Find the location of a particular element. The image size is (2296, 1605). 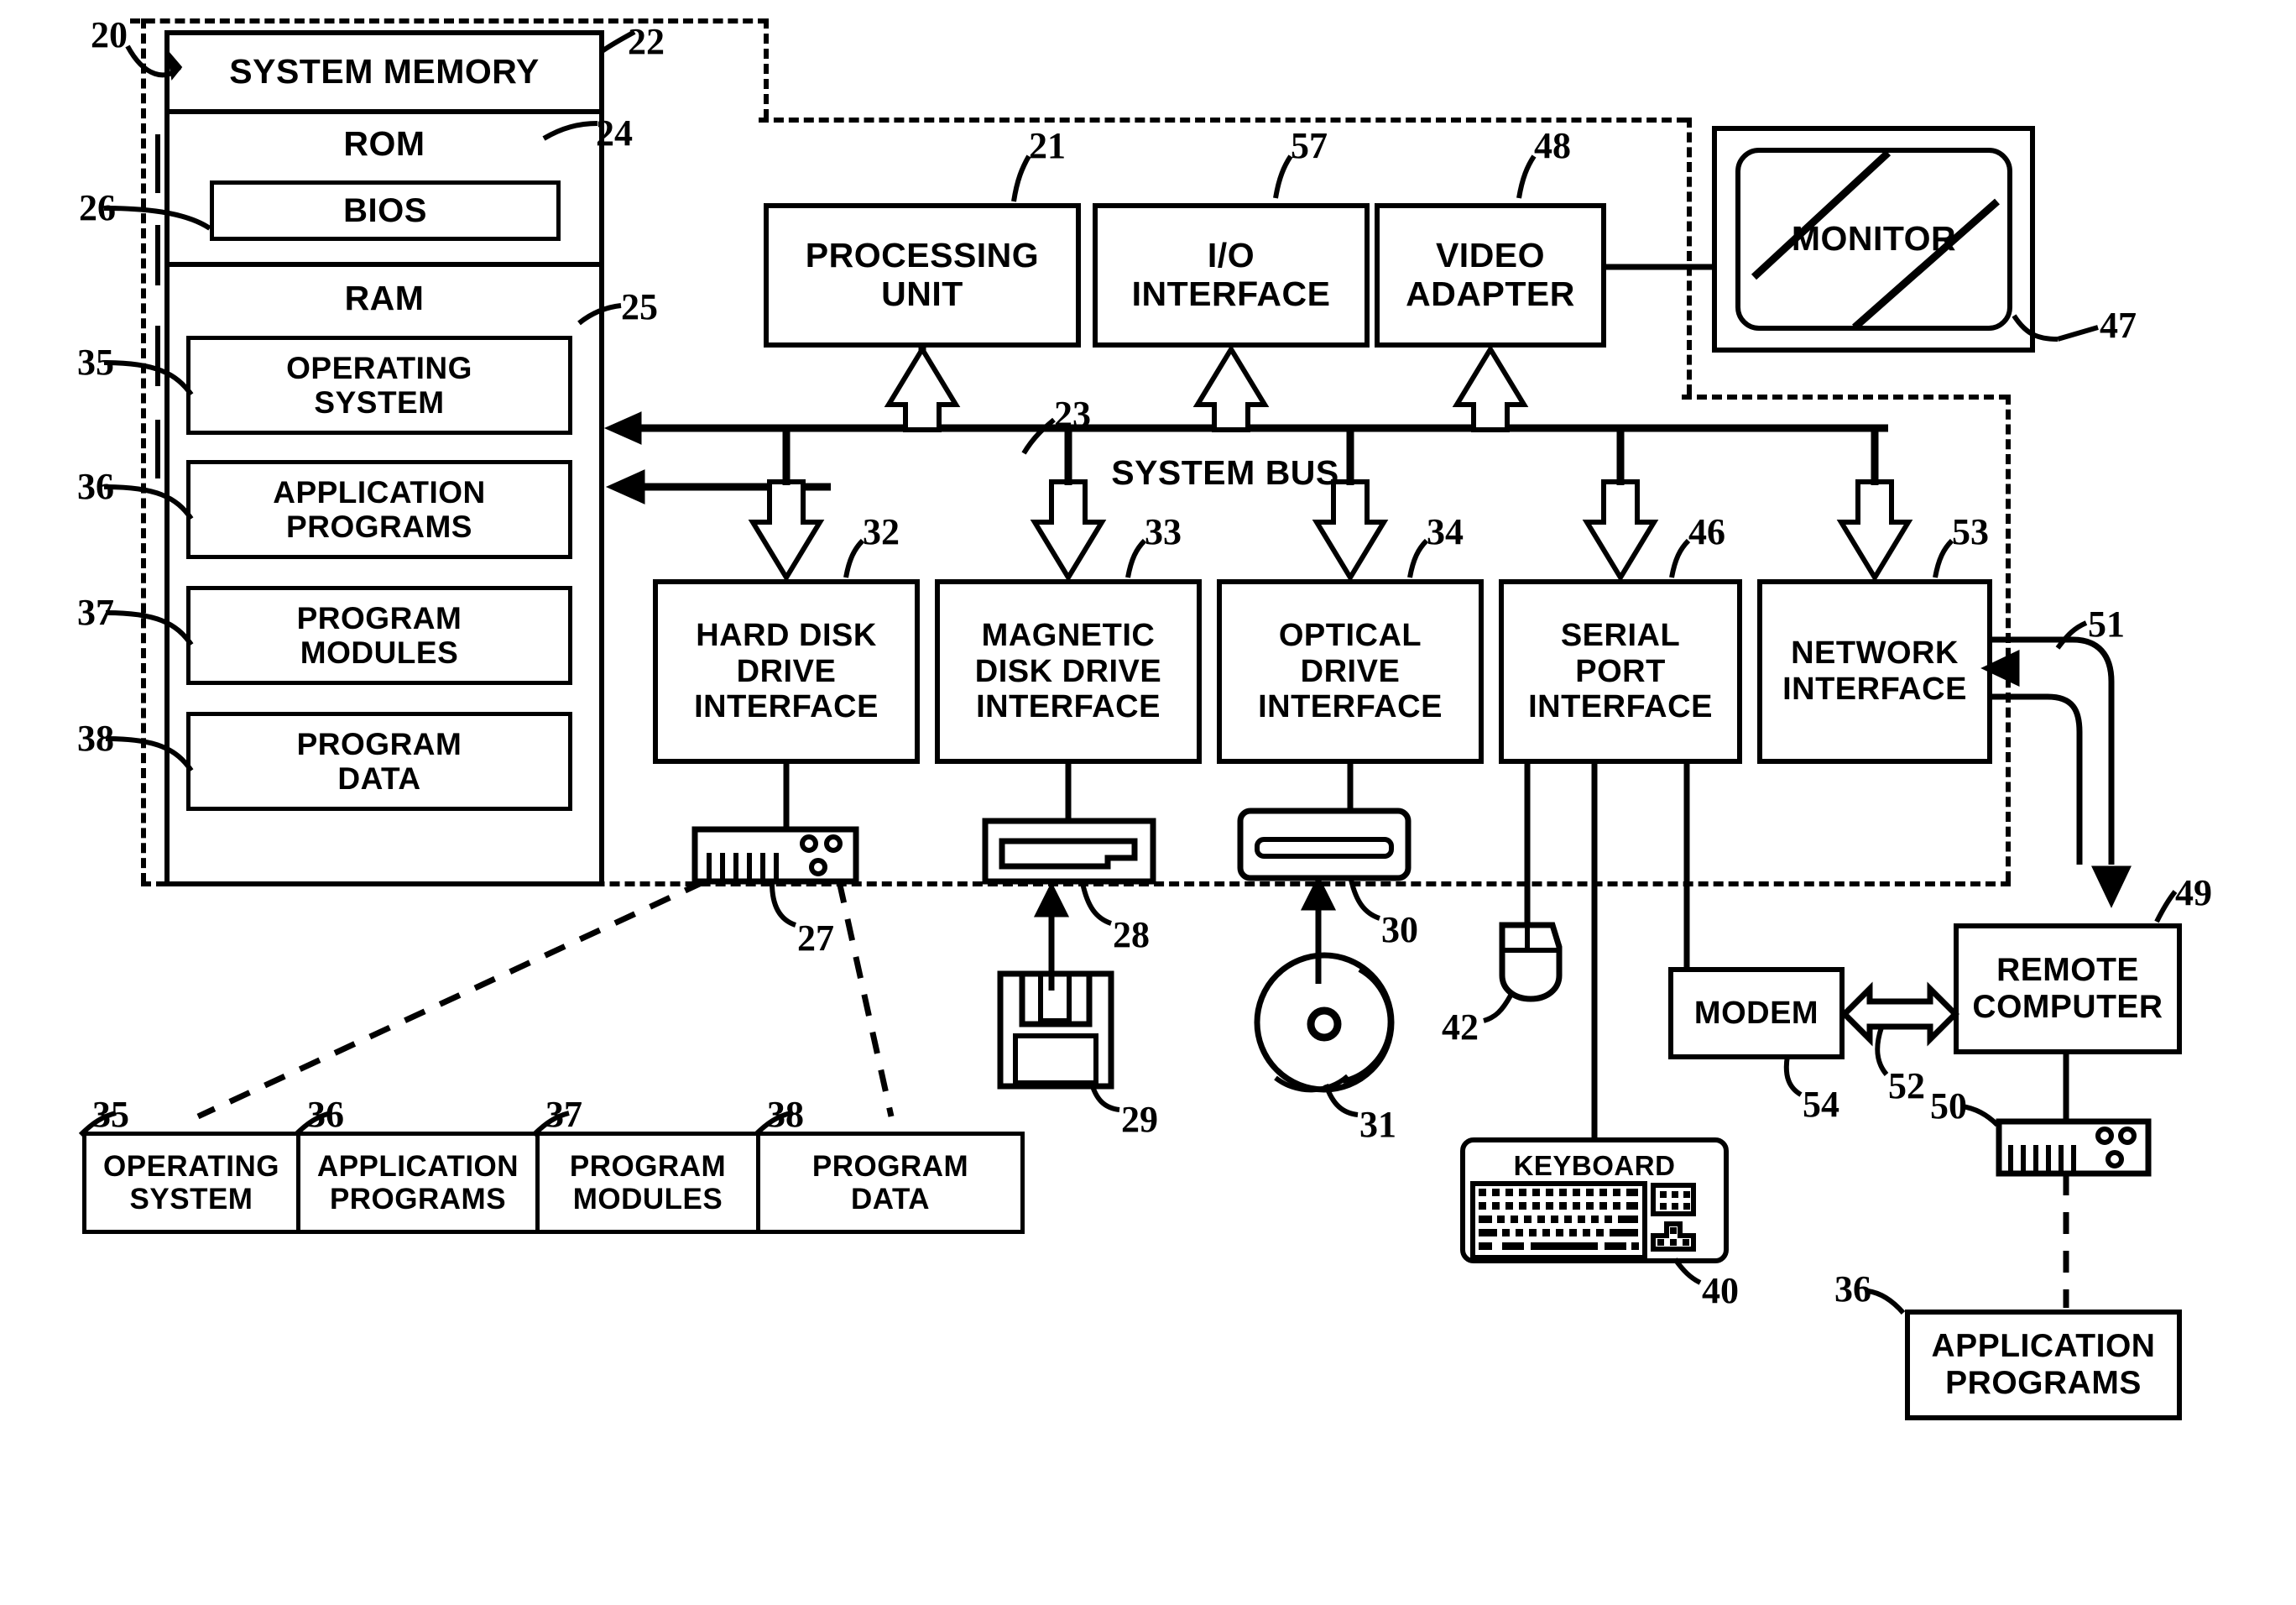

ref-50: 50 is located at coordinates (1948, 1106).